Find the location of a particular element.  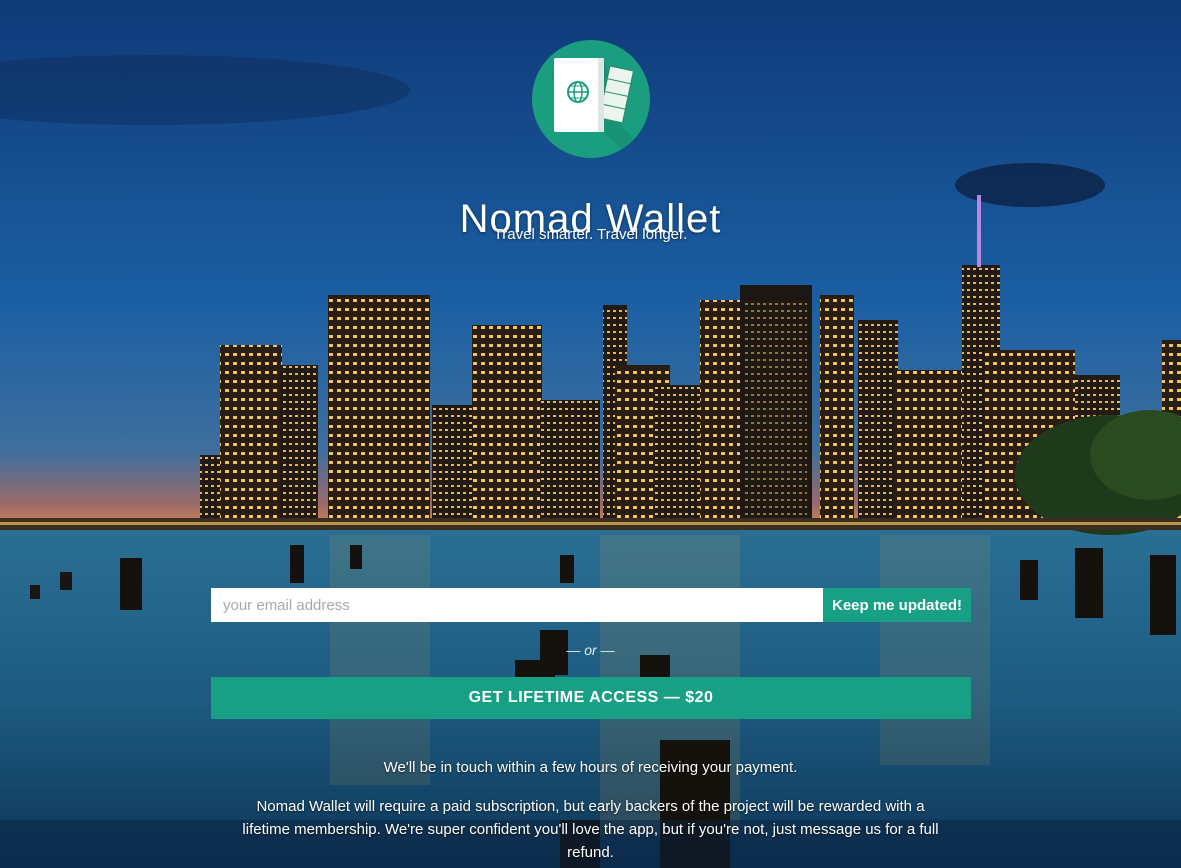

passport-wallet-icon is located at coordinates (601, 108).